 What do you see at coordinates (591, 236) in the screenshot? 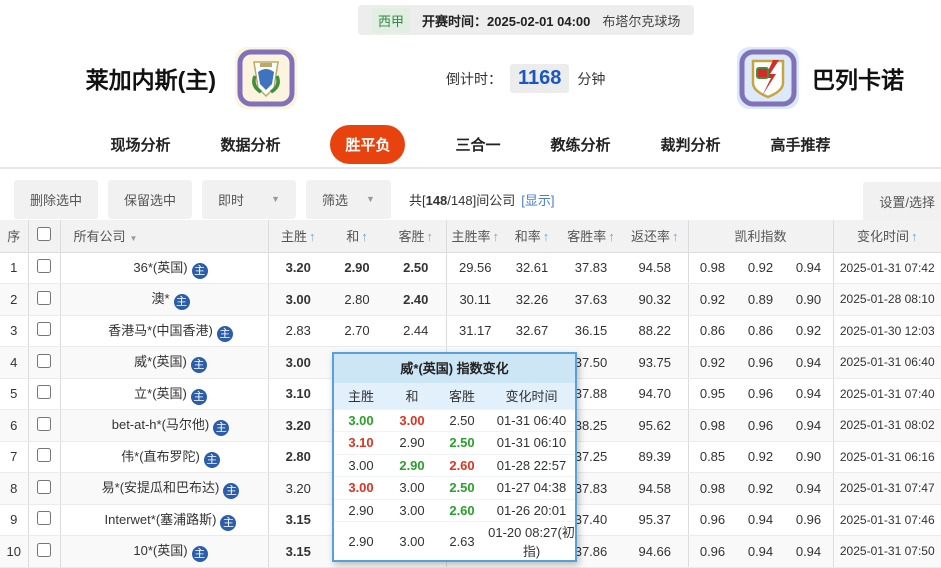
I see `col-header-away_rate: 客胜率 ↑` at bounding box center [591, 236].